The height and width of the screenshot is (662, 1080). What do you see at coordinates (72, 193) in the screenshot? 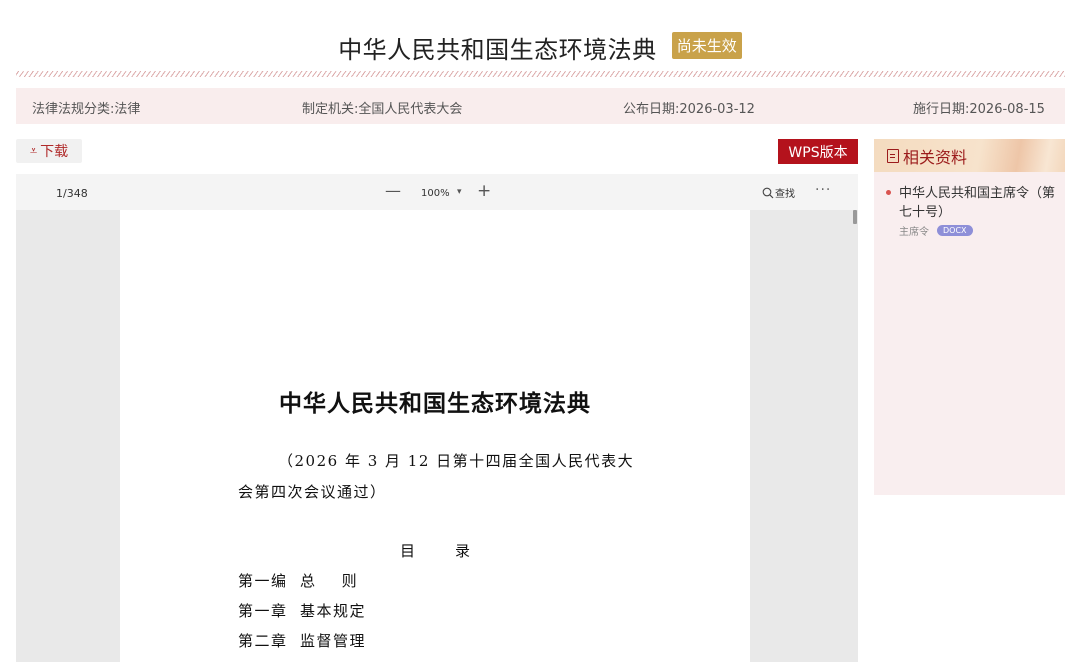
I see `page-indicator: 1/348` at bounding box center [72, 193].